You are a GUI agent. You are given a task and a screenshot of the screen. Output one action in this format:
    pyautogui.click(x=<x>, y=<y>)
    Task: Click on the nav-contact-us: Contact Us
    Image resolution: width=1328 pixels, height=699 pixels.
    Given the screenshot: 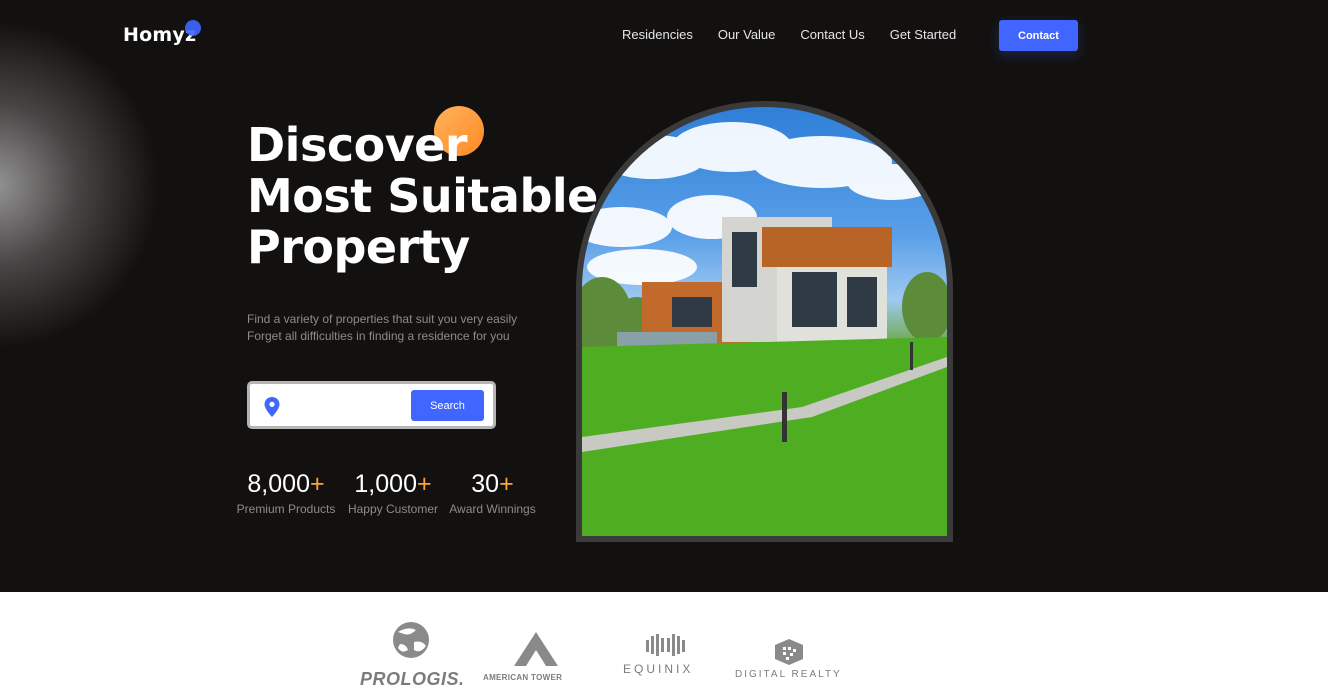 What is the action you would take?
    pyautogui.click(x=832, y=34)
    